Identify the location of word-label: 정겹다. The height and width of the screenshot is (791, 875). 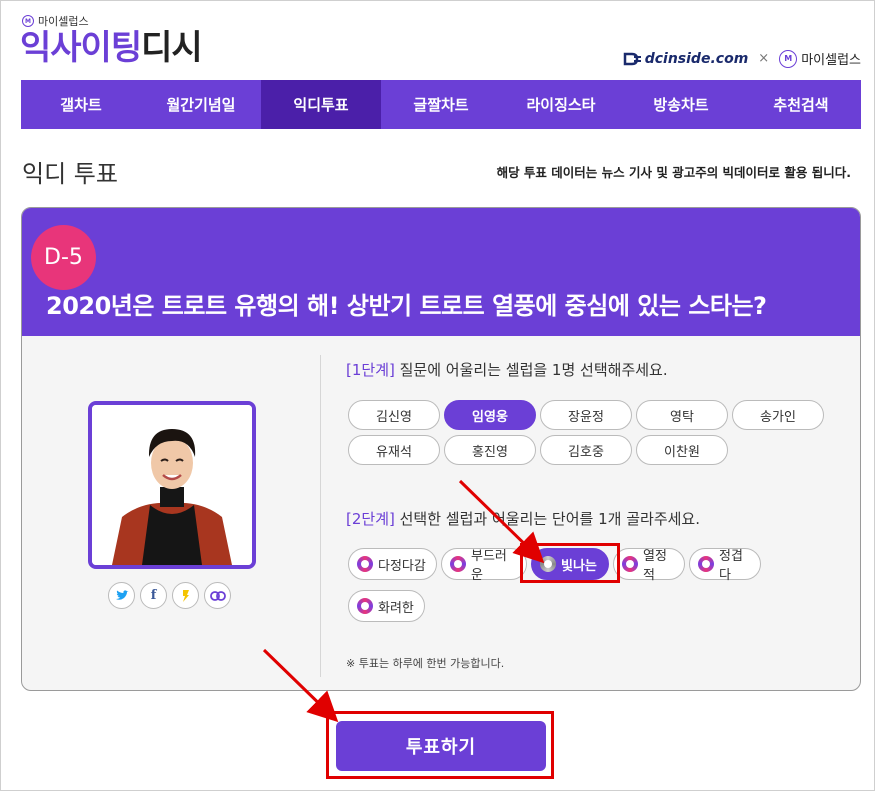
(731, 566).